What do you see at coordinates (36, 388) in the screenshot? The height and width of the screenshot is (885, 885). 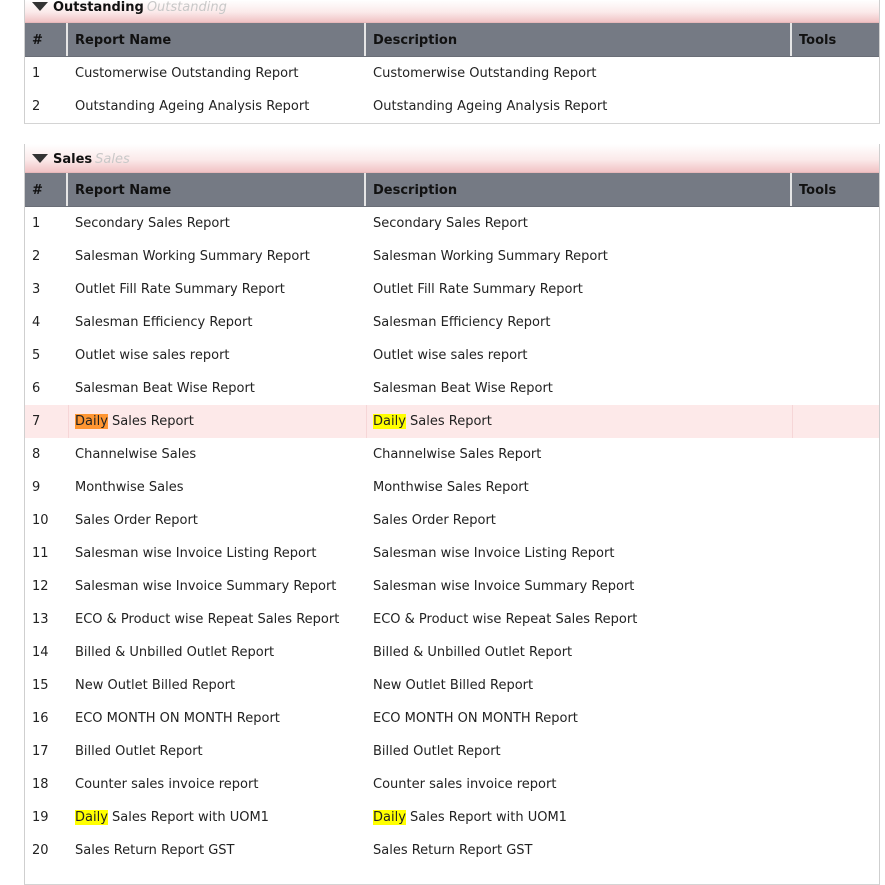 I see `row-number: 6` at bounding box center [36, 388].